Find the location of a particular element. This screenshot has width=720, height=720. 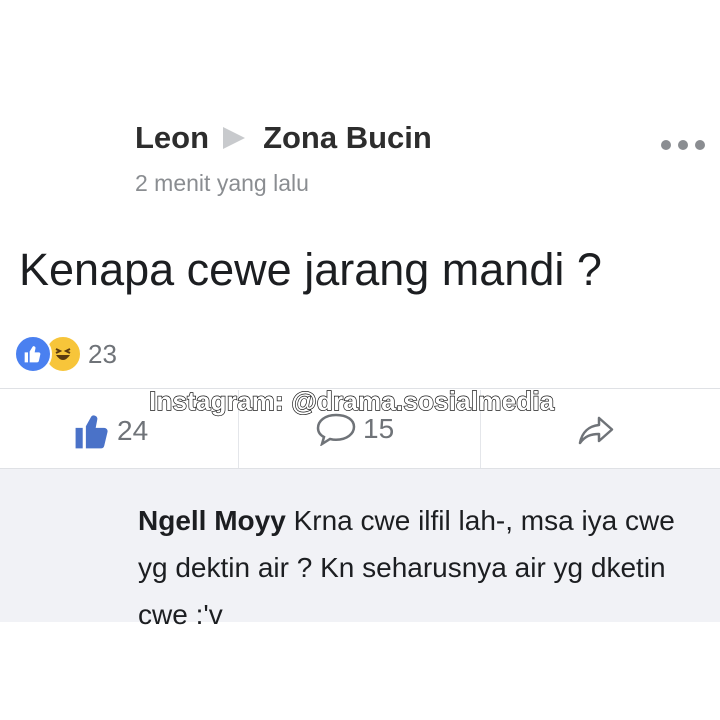

more-options-icon is located at coordinates (683, 145).